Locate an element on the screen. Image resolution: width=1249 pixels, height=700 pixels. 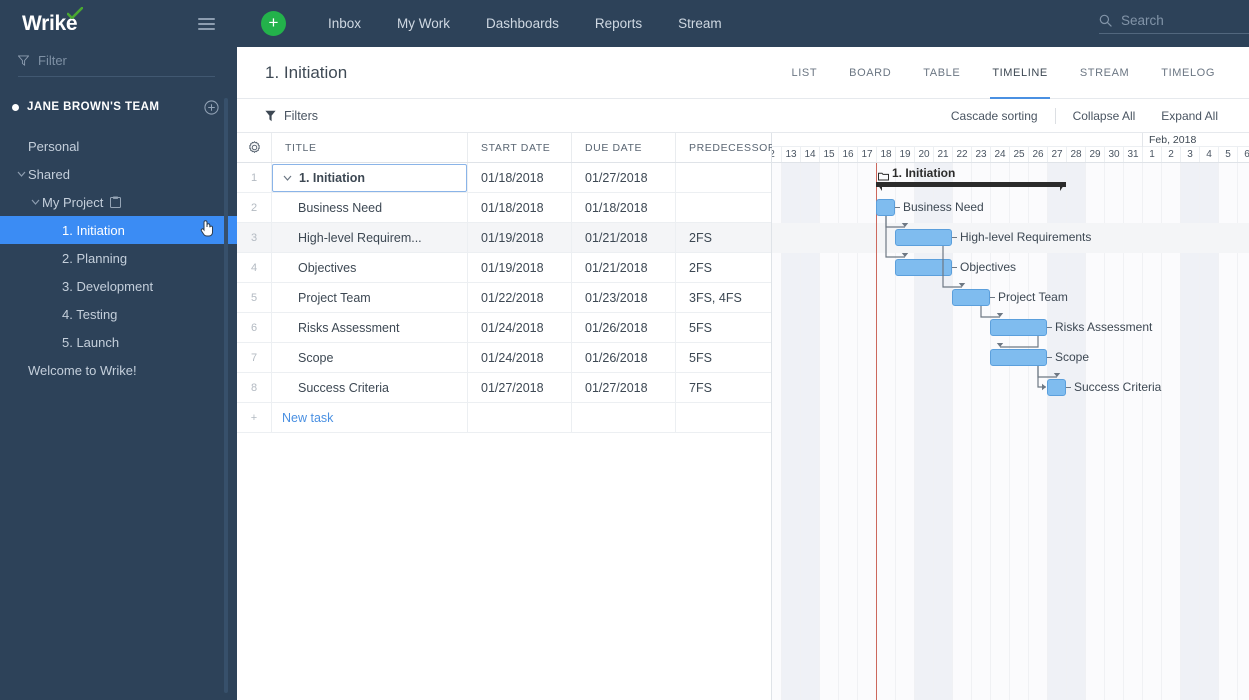
new-task-cell: New task is located at coordinates (370, 417).